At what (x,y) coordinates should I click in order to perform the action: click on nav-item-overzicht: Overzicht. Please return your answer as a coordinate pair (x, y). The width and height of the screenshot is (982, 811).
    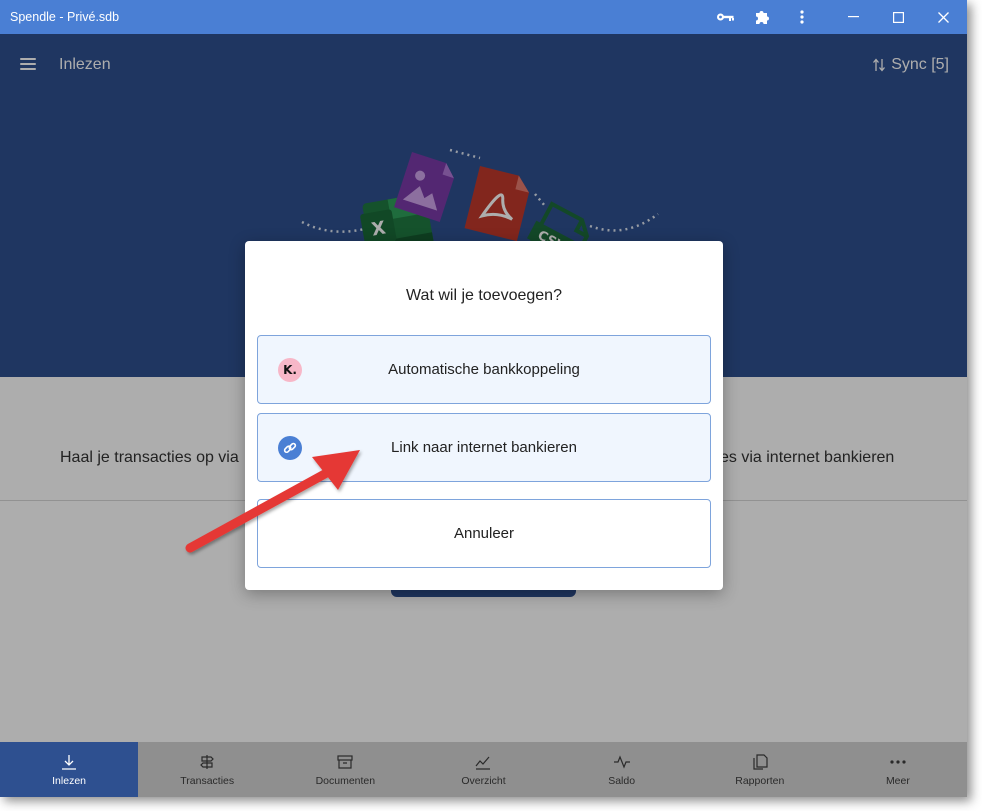
    Looking at the image, I should click on (483, 769).